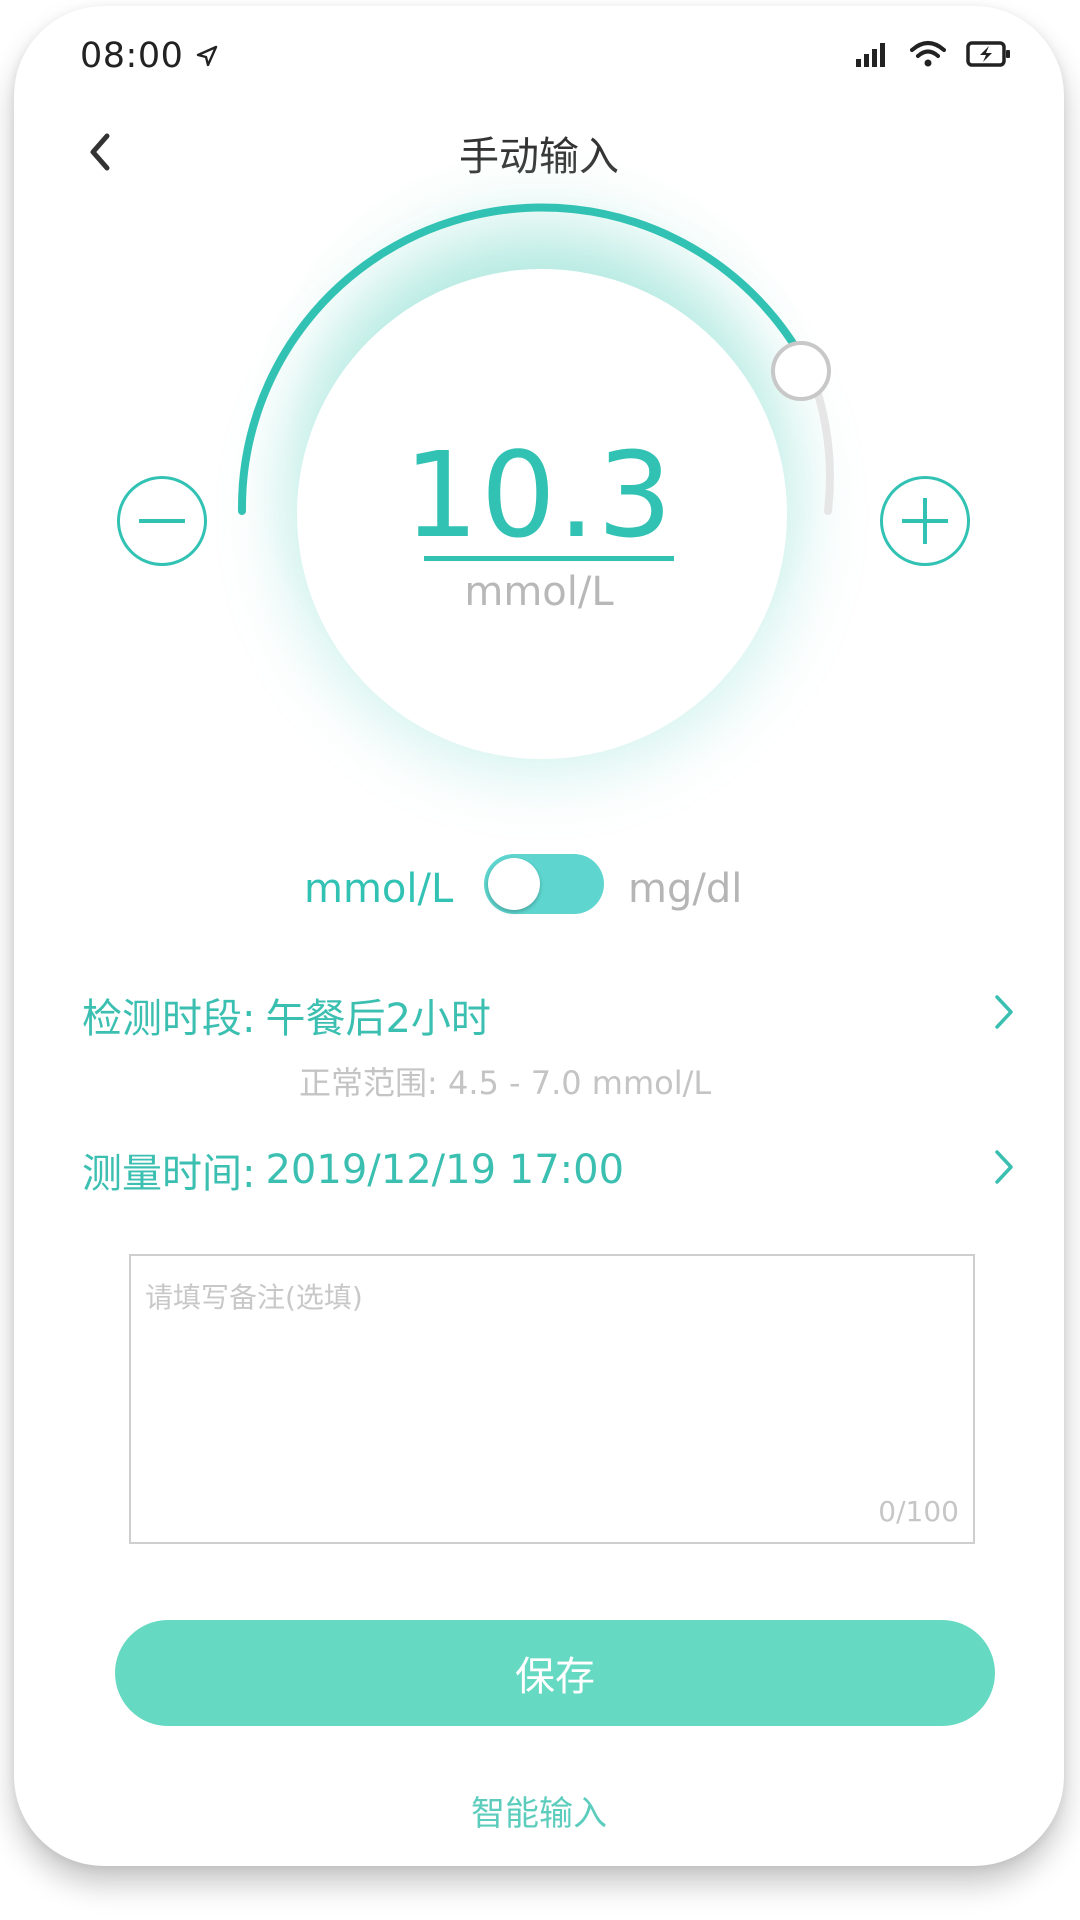 The height and width of the screenshot is (1920, 1080). I want to click on note-box: 0/100, so click(552, 1399).